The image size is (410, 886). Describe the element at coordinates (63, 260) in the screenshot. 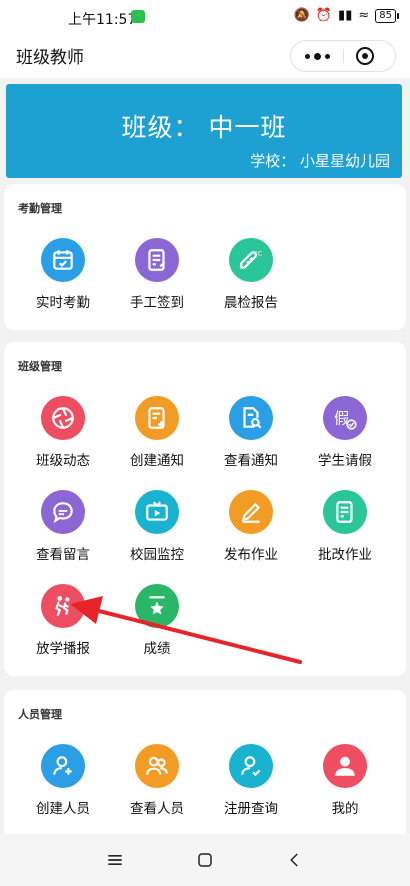

I see `calendar-check-icon` at that location.